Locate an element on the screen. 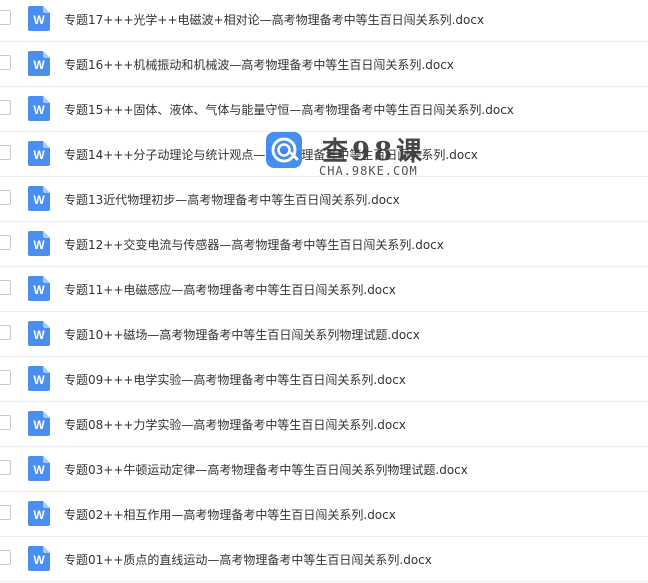 The height and width of the screenshot is (583, 648). file-row: W 专题12++交变电流与传感器—高考物理备考中等生百日闯关系列.docx is located at coordinates (324, 244).